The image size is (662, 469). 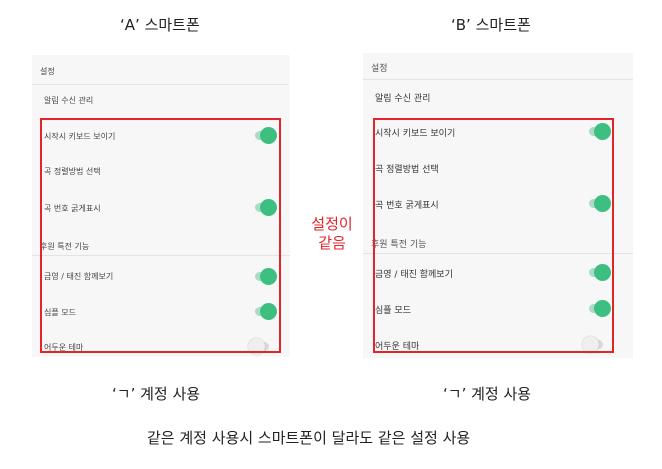 What do you see at coordinates (332, 243) in the screenshot?
I see `annotation-line-2: 같음` at bounding box center [332, 243].